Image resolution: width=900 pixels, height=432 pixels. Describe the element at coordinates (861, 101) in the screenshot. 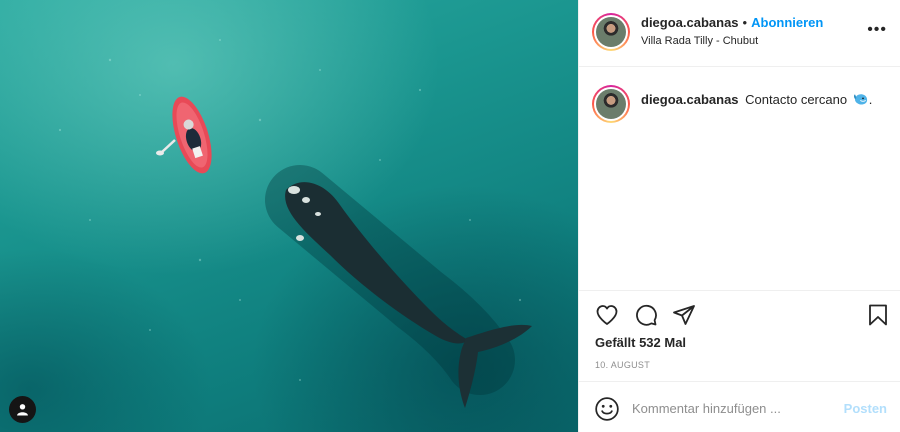

I see `whale-emoji-icon` at that location.